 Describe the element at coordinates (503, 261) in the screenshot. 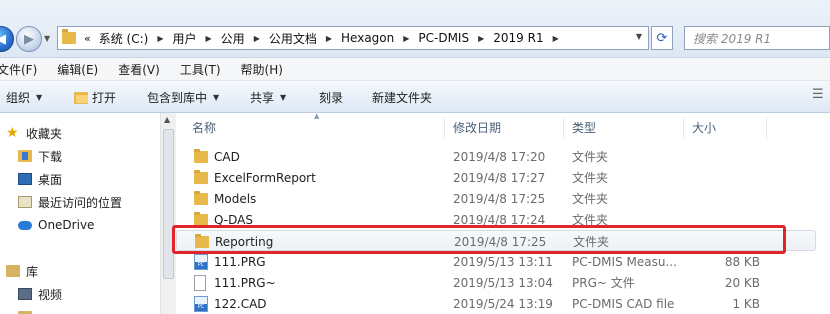

I see `file-date: 2019/5/13 13:11` at that location.